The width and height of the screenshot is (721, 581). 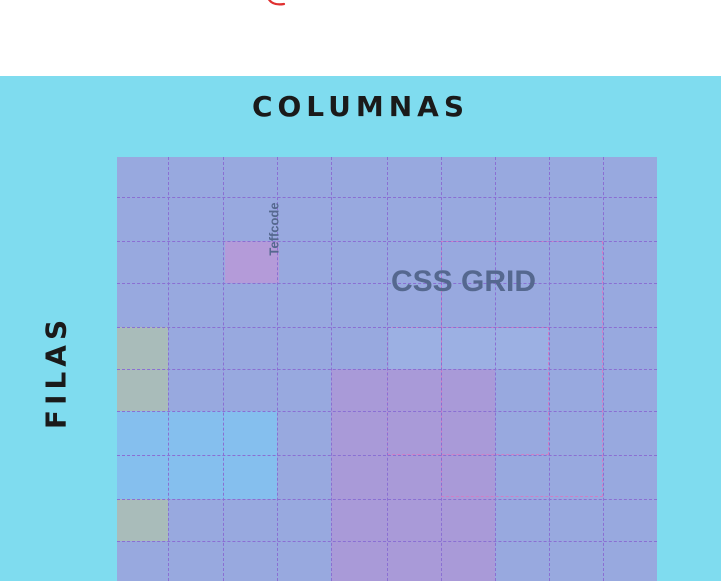 I want to click on grid-title: CSS GRID, so click(x=464, y=281).